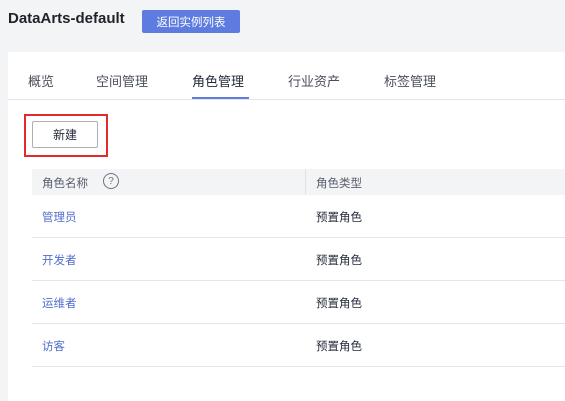 Image resolution: width=565 pixels, height=401 pixels. What do you see at coordinates (41, 80) in the screenshot?
I see `tab-overview: 概览` at bounding box center [41, 80].